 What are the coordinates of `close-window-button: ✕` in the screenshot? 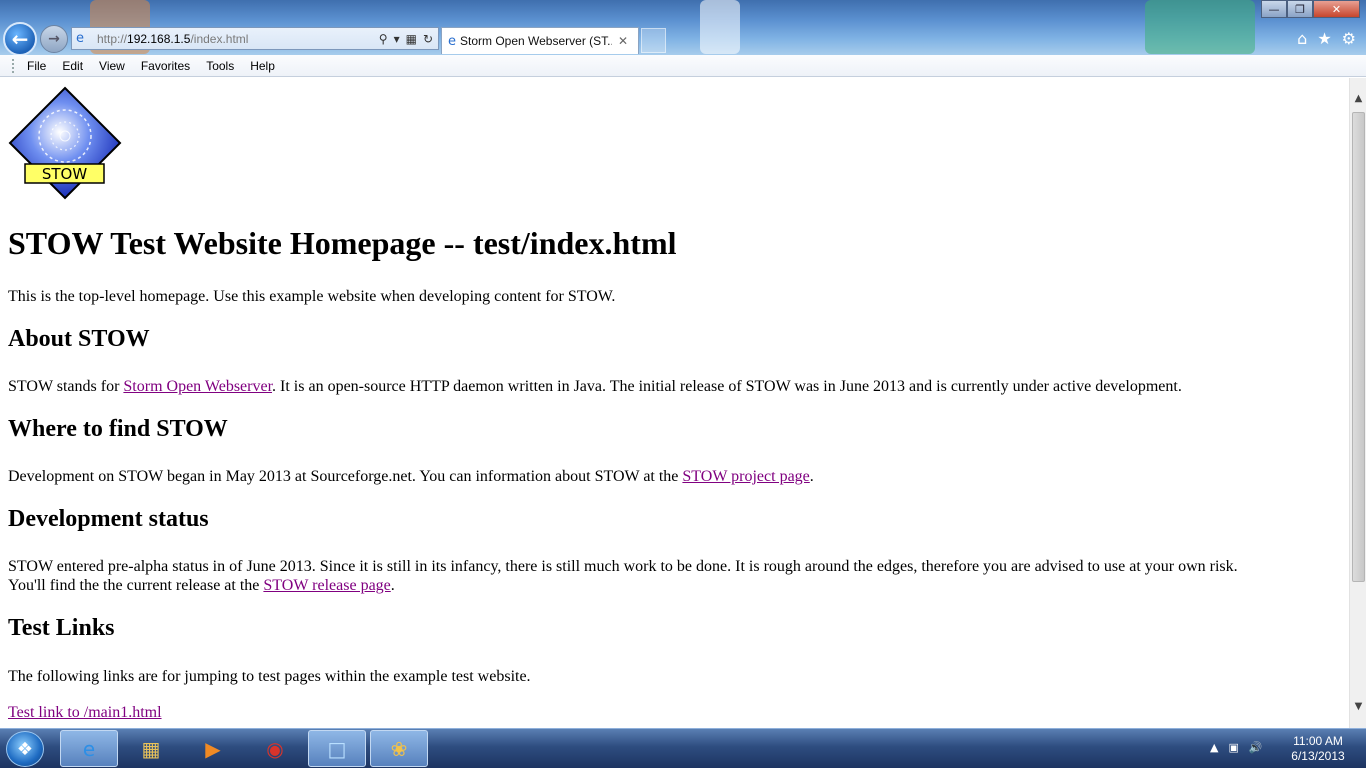 It's located at (1336, 9).